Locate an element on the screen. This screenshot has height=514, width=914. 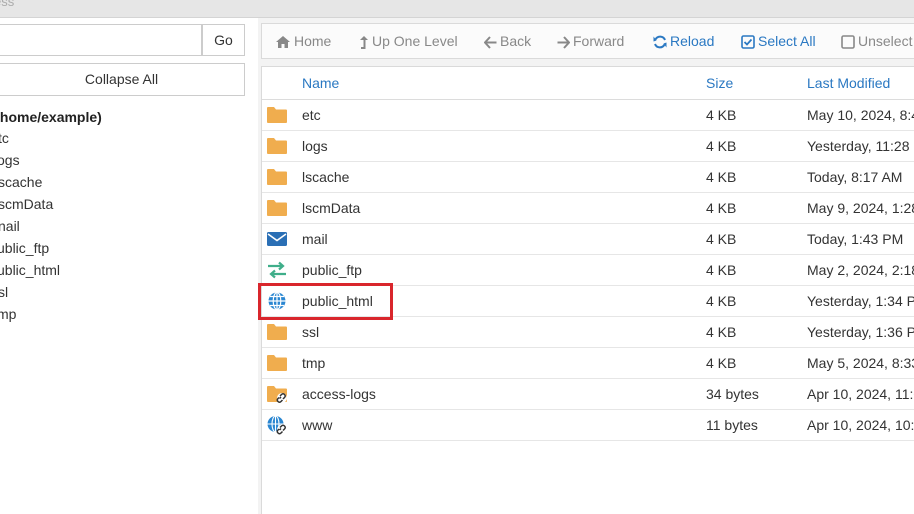
file-name: mail is located at coordinates (315, 239).